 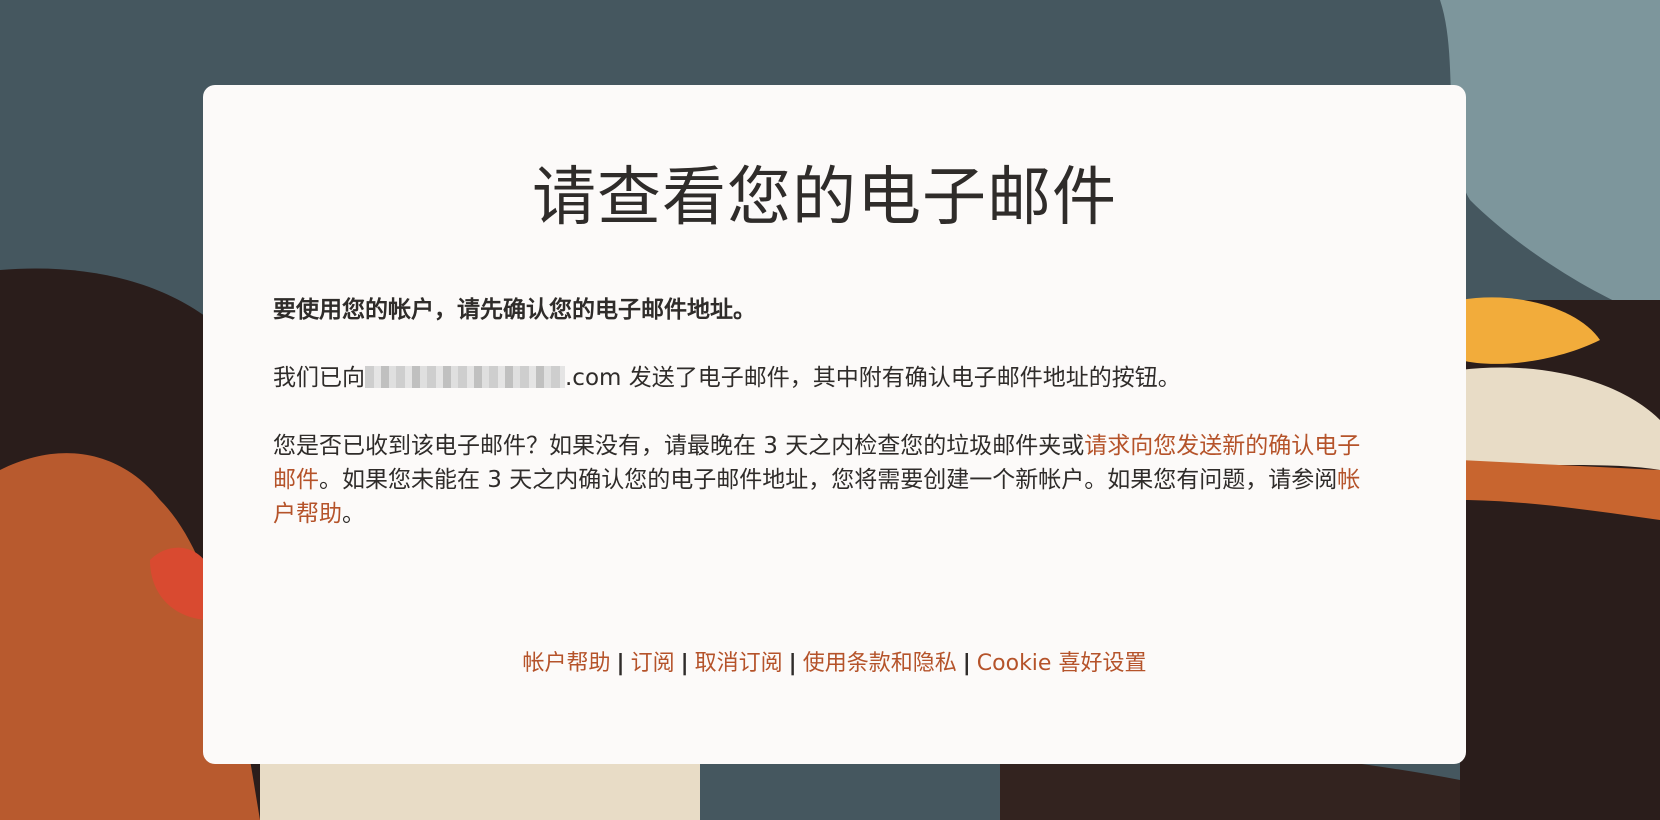 What do you see at coordinates (514, 310) in the screenshot?
I see `intro-text: 要使用您的帐户，请先确认您的电子邮件地址。` at bounding box center [514, 310].